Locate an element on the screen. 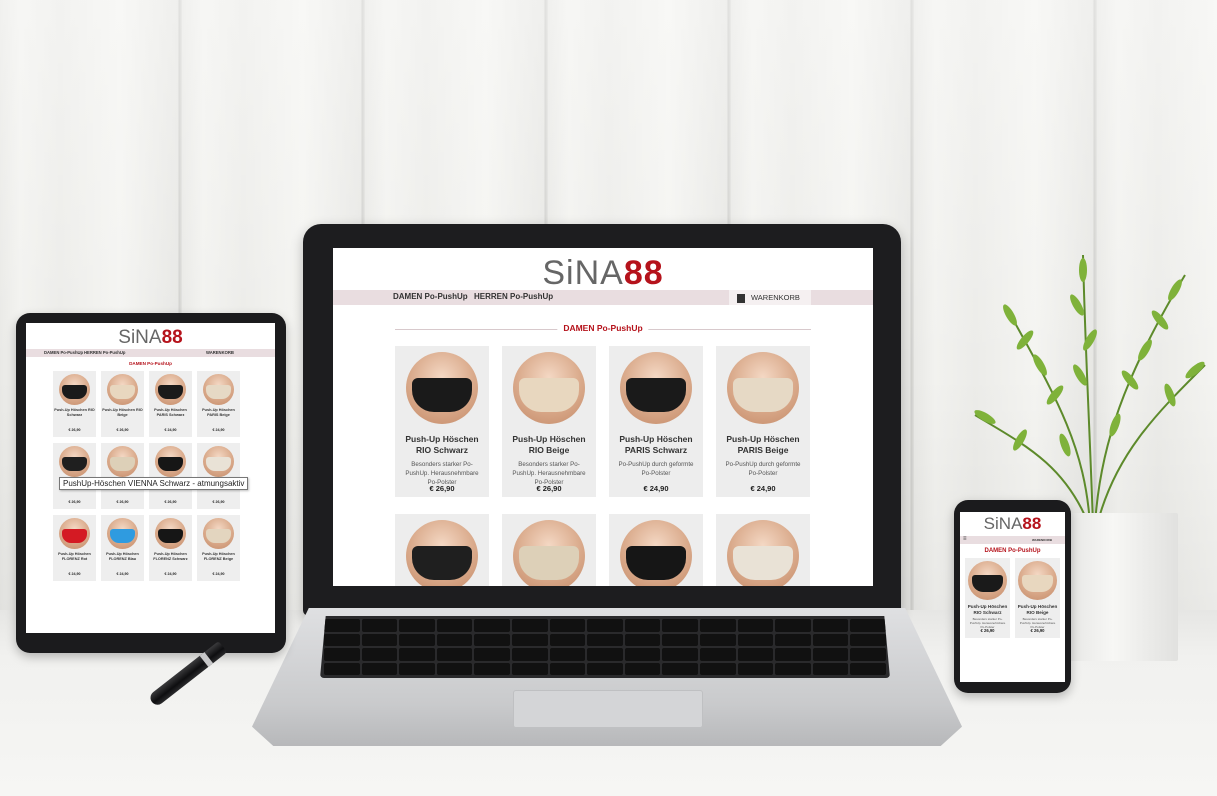 The height and width of the screenshot is (796, 1217). product-name: Push-Up Höschen FLORENZ Blau is located at coordinates (122, 557).